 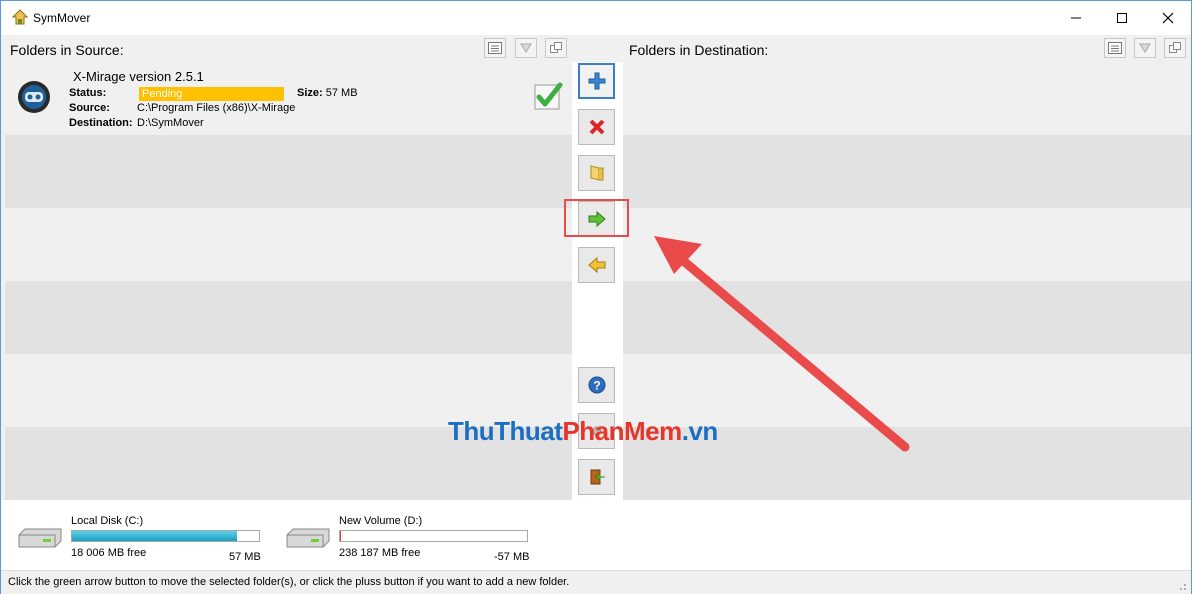 I want to click on minimize-icon, so click(x=1076, y=18).